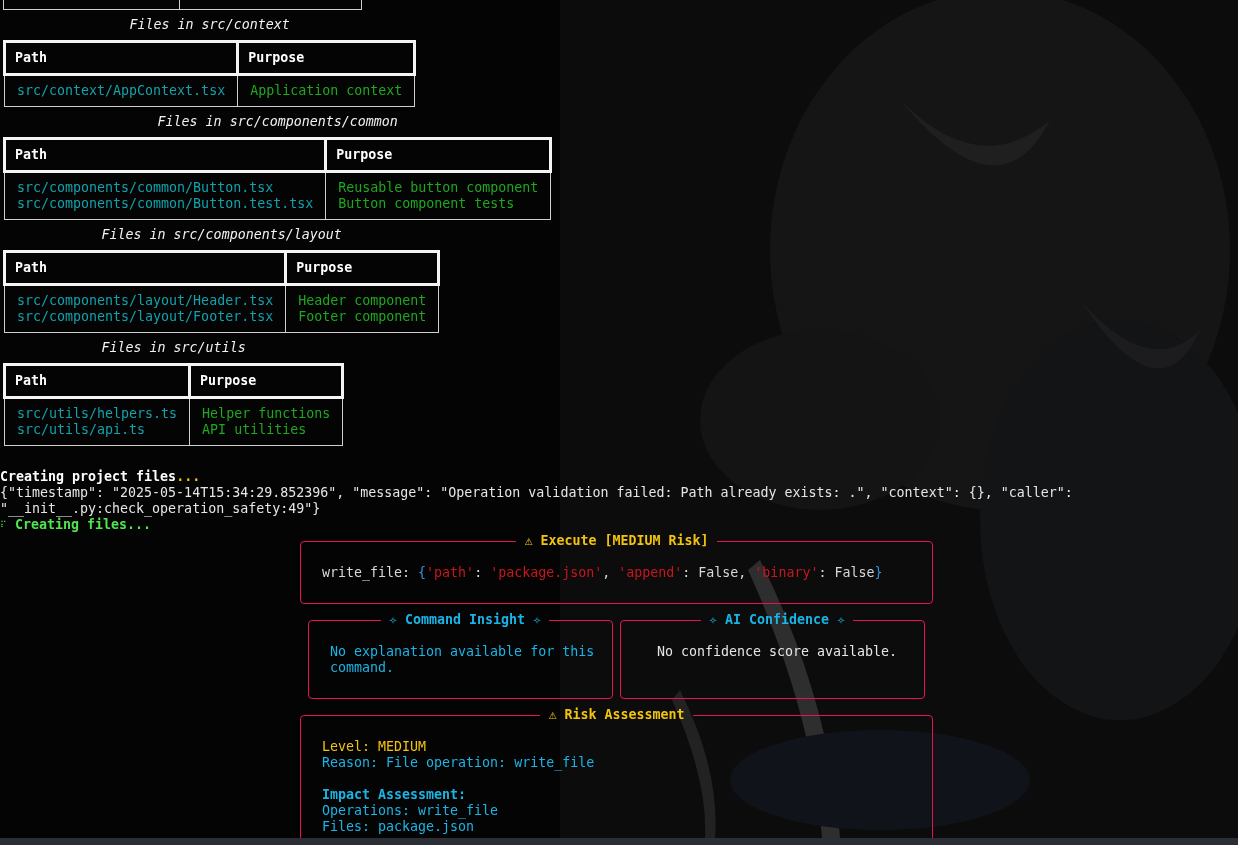  What do you see at coordinates (362, 317) in the screenshot?
I see `table-cell: Footer component` at bounding box center [362, 317].